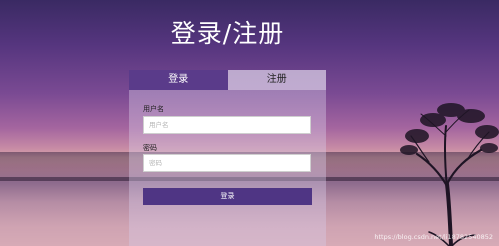 Image resolution: width=499 pixels, height=246 pixels. What do you see at coordinates (227, 33) in the screenshot?
I see `page-title: 登录/注册` at bounding box center [227, 33].